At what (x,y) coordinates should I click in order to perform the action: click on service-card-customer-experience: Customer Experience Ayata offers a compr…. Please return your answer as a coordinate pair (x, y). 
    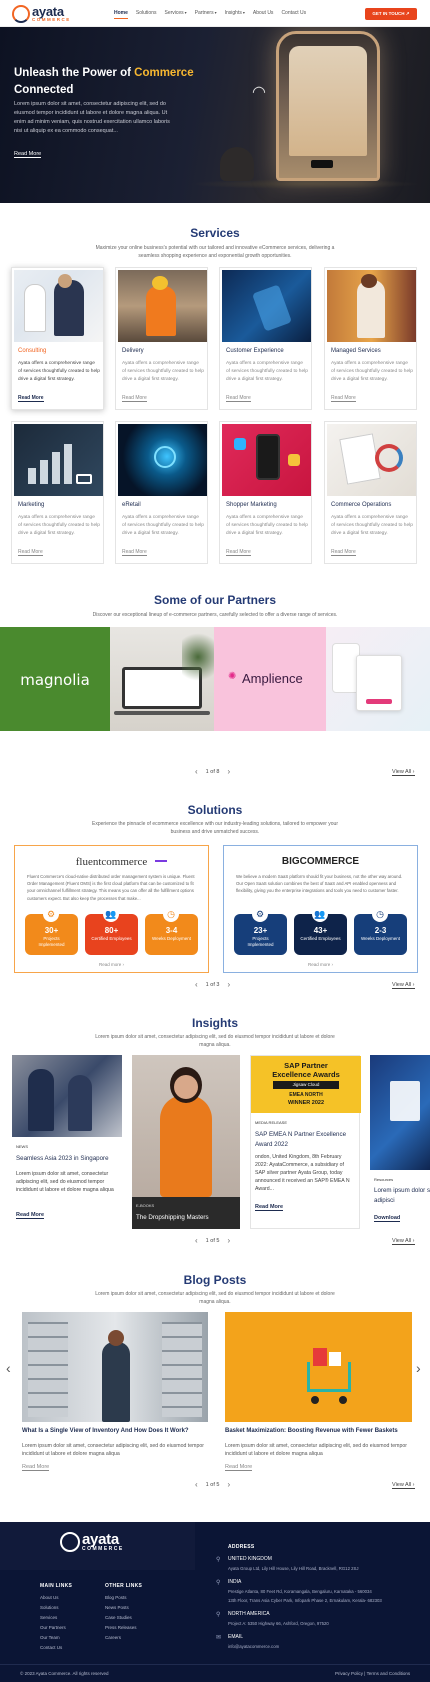
    Looking at the image, I should click on (265, 338).